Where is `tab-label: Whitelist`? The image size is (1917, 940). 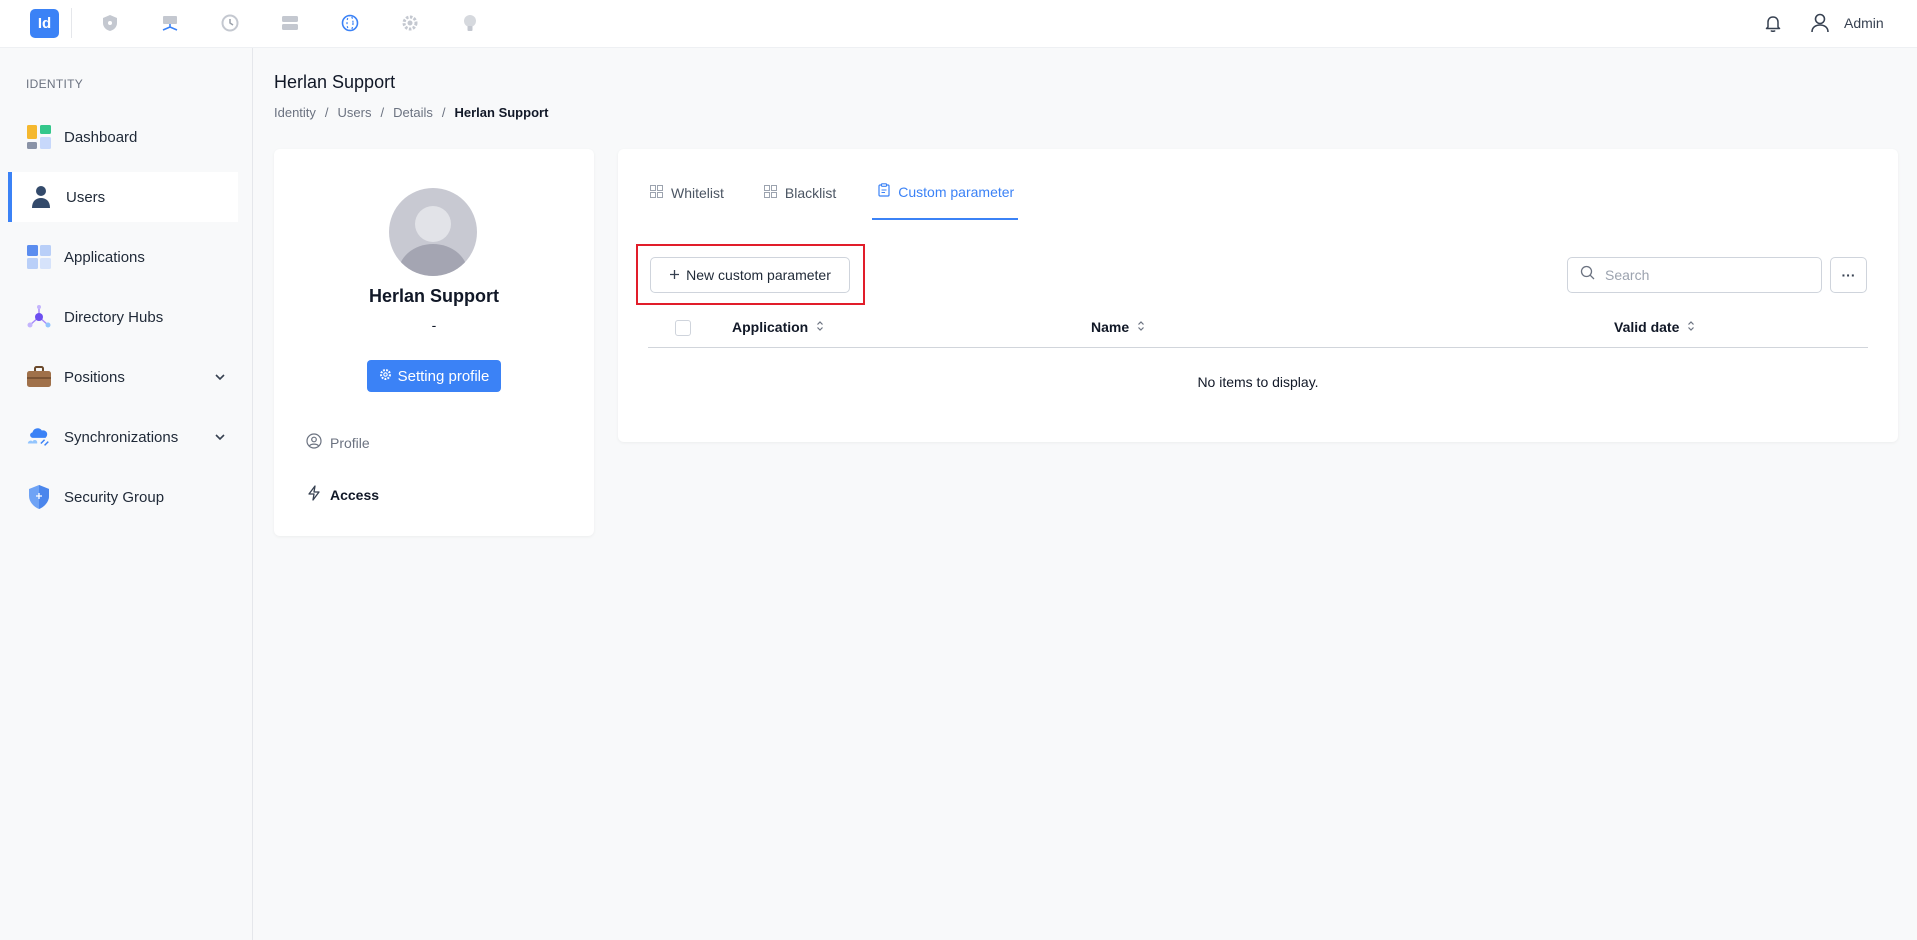
tab-label: Whitelist is located at coordinates (697, 192).